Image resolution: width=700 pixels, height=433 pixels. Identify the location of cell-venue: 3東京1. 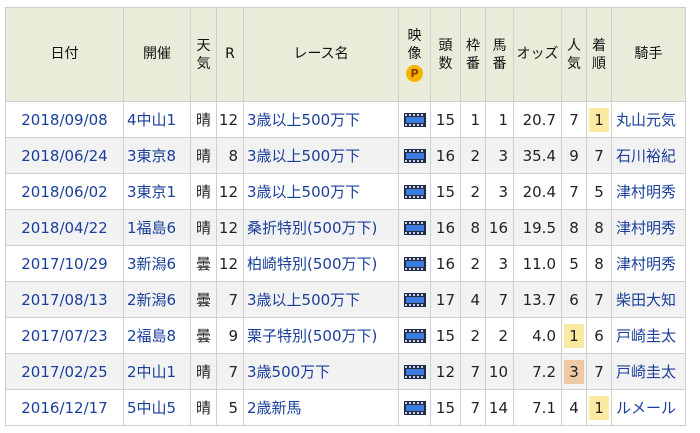
(157, 191).